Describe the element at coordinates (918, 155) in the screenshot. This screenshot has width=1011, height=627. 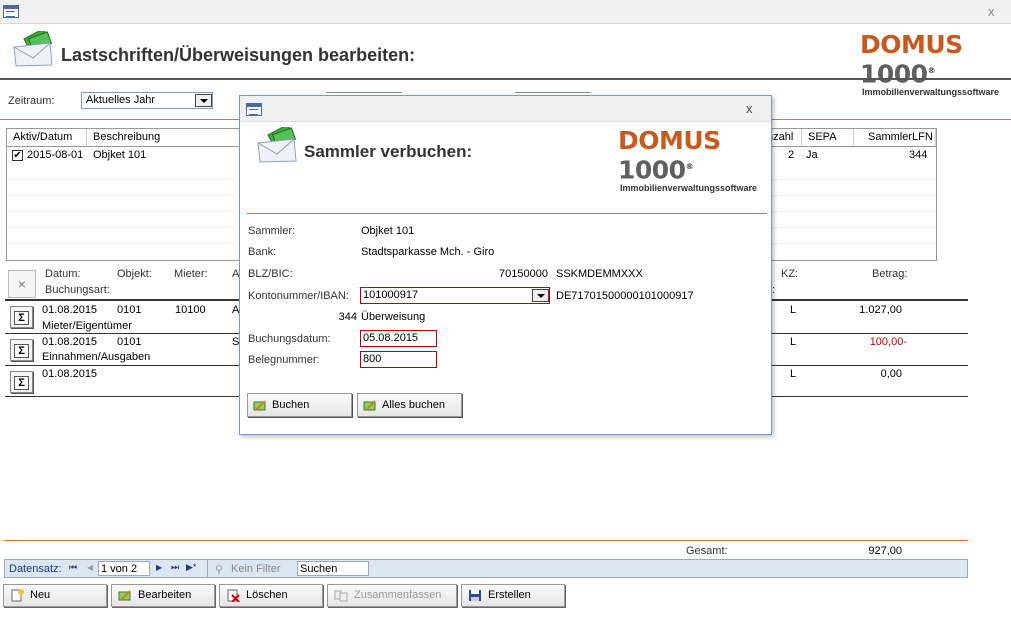
I see `row-lfn: 344` at that location.